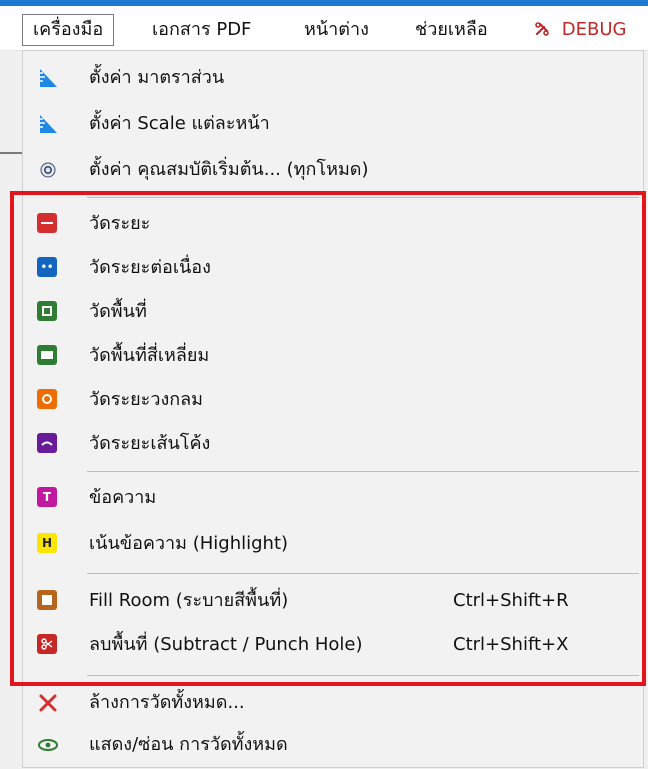 The width and height of the screenshot is (648, 769). Describe the element at coordinates (48, 703) in the screenshot. I see `clear-x-icon` at that location.